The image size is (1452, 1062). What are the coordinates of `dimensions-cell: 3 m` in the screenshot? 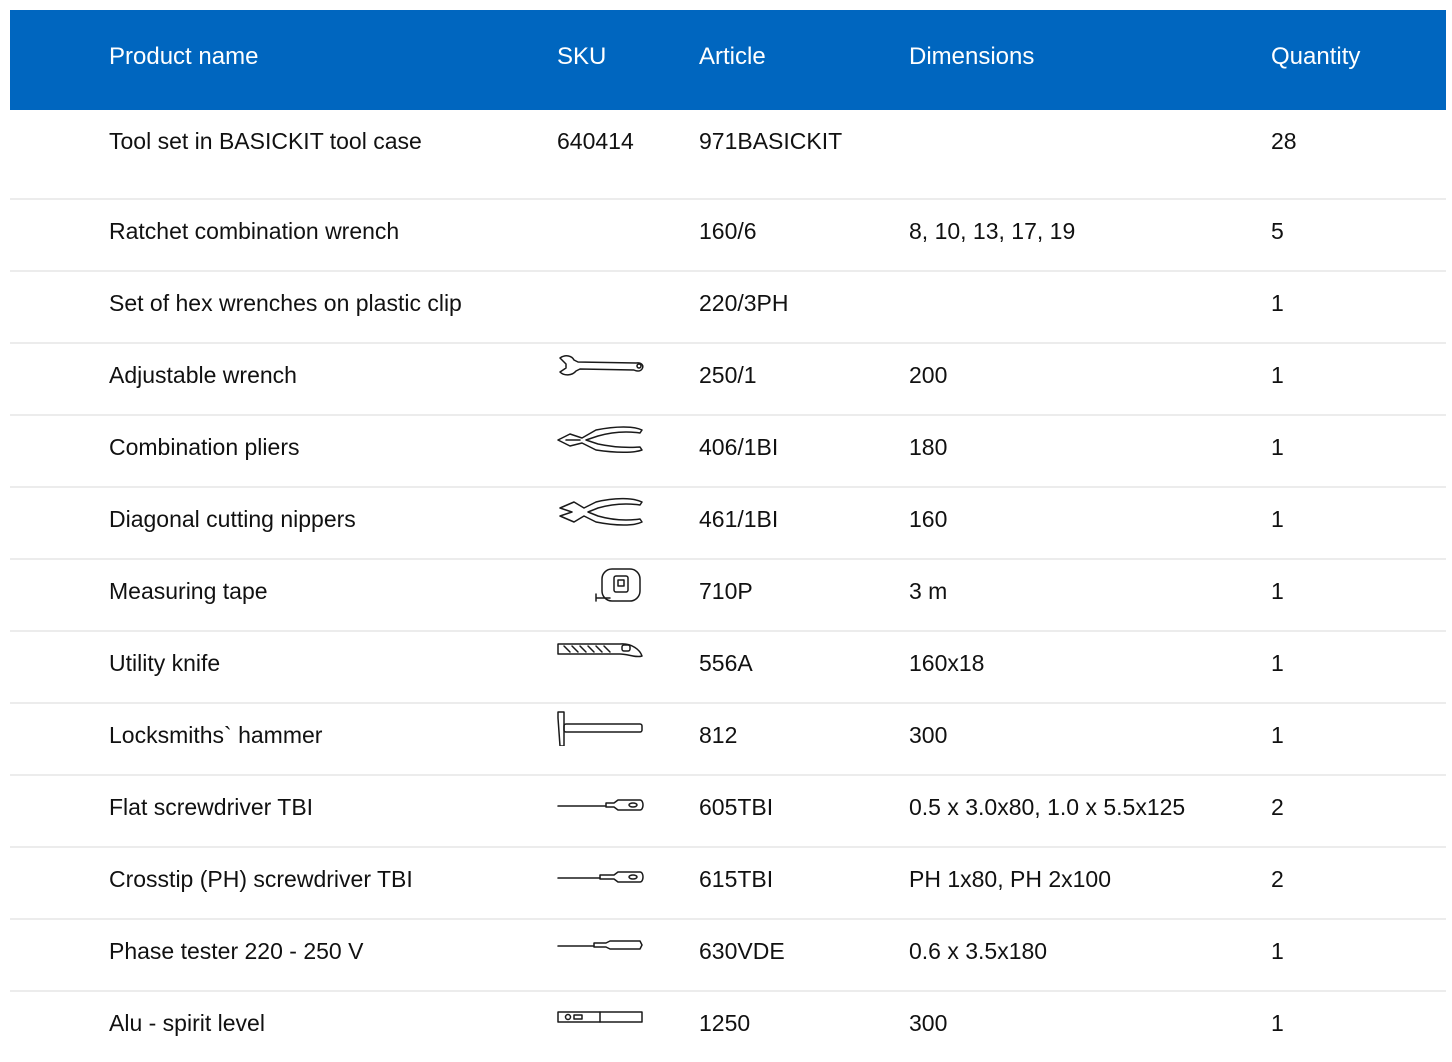 It's located at (928, 591).